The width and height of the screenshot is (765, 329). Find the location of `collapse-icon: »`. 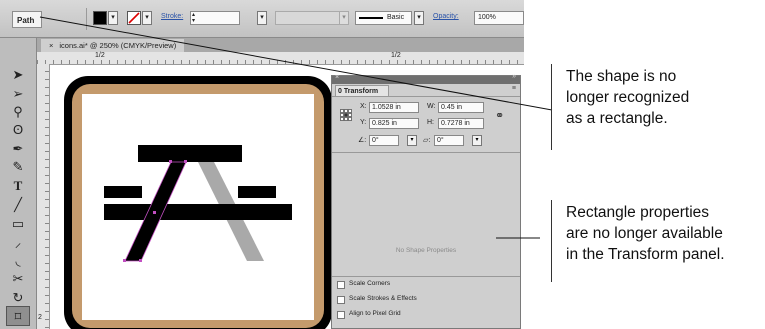

collapse-icon: » is located at coordinates (514, 76).